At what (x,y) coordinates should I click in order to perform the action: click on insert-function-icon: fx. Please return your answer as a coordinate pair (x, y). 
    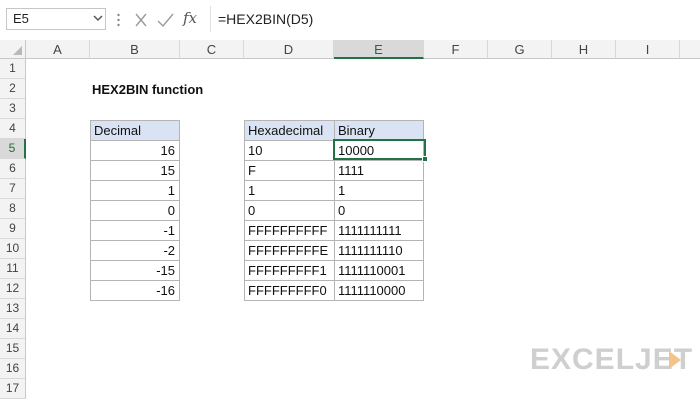
    Looking at the image, I should click on (190, 18).